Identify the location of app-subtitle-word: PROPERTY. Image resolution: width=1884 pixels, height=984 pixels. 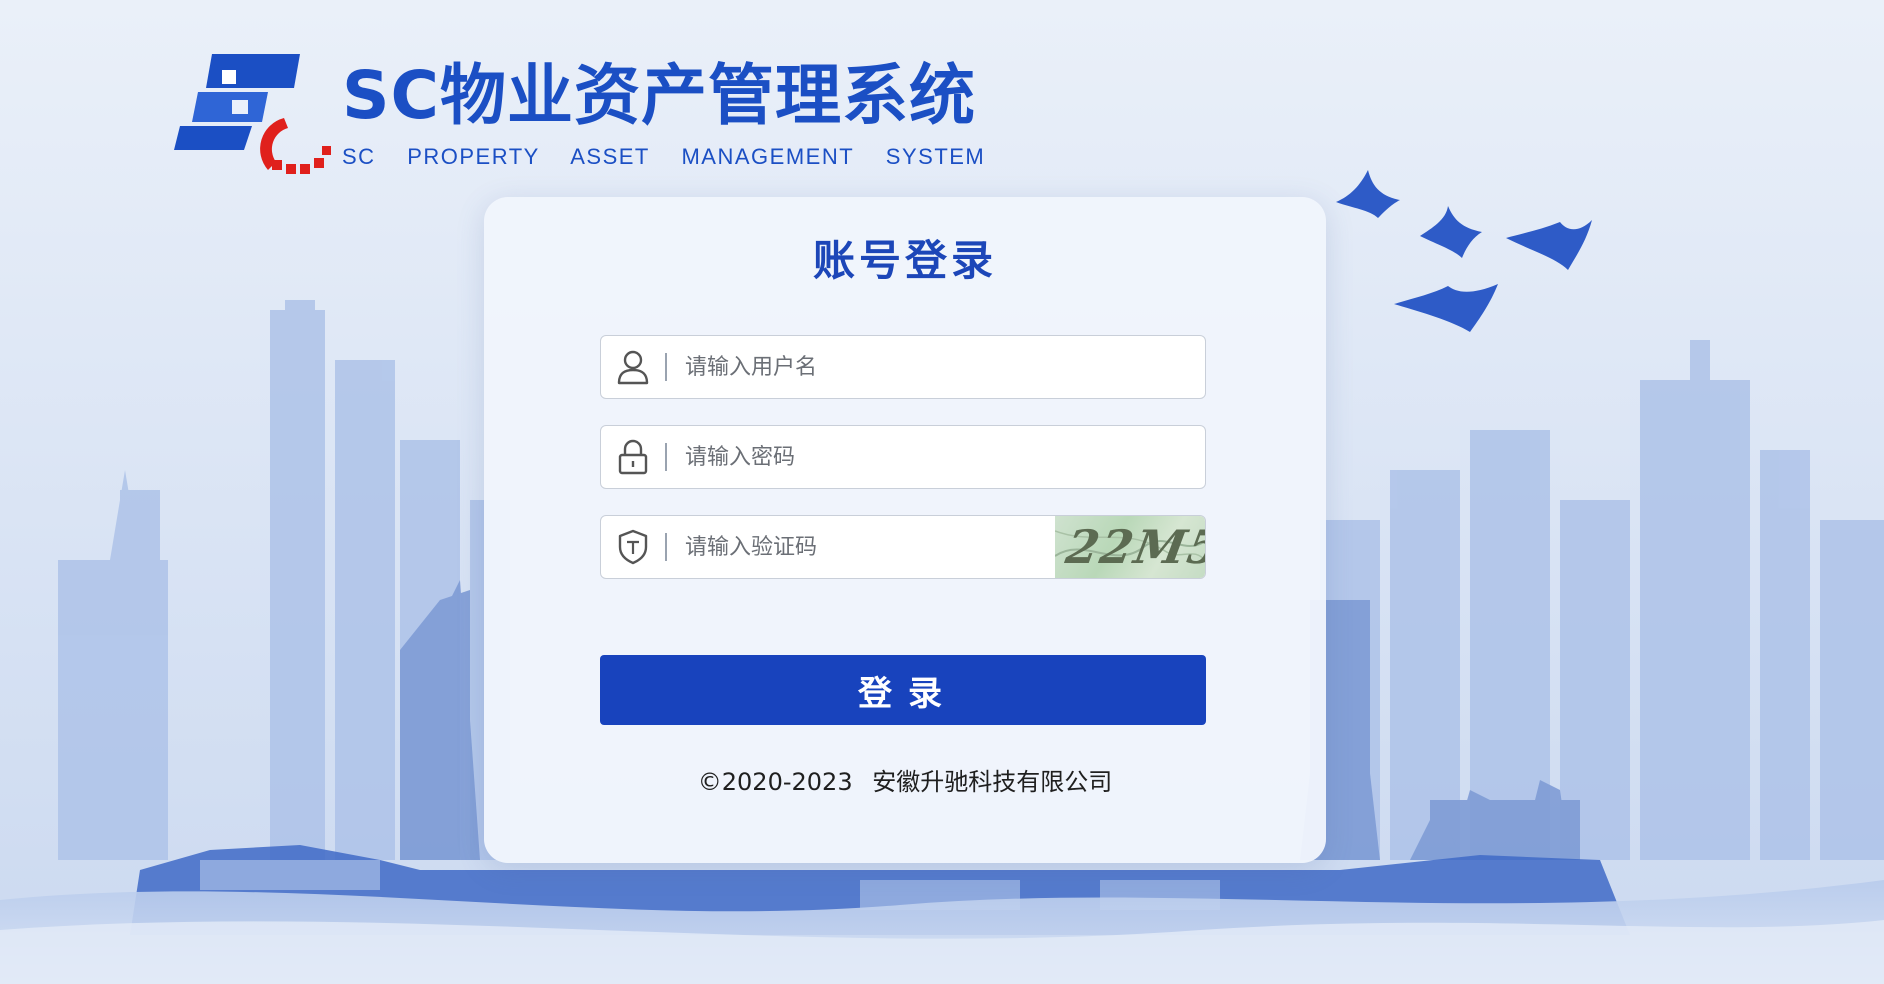
(473, 156).